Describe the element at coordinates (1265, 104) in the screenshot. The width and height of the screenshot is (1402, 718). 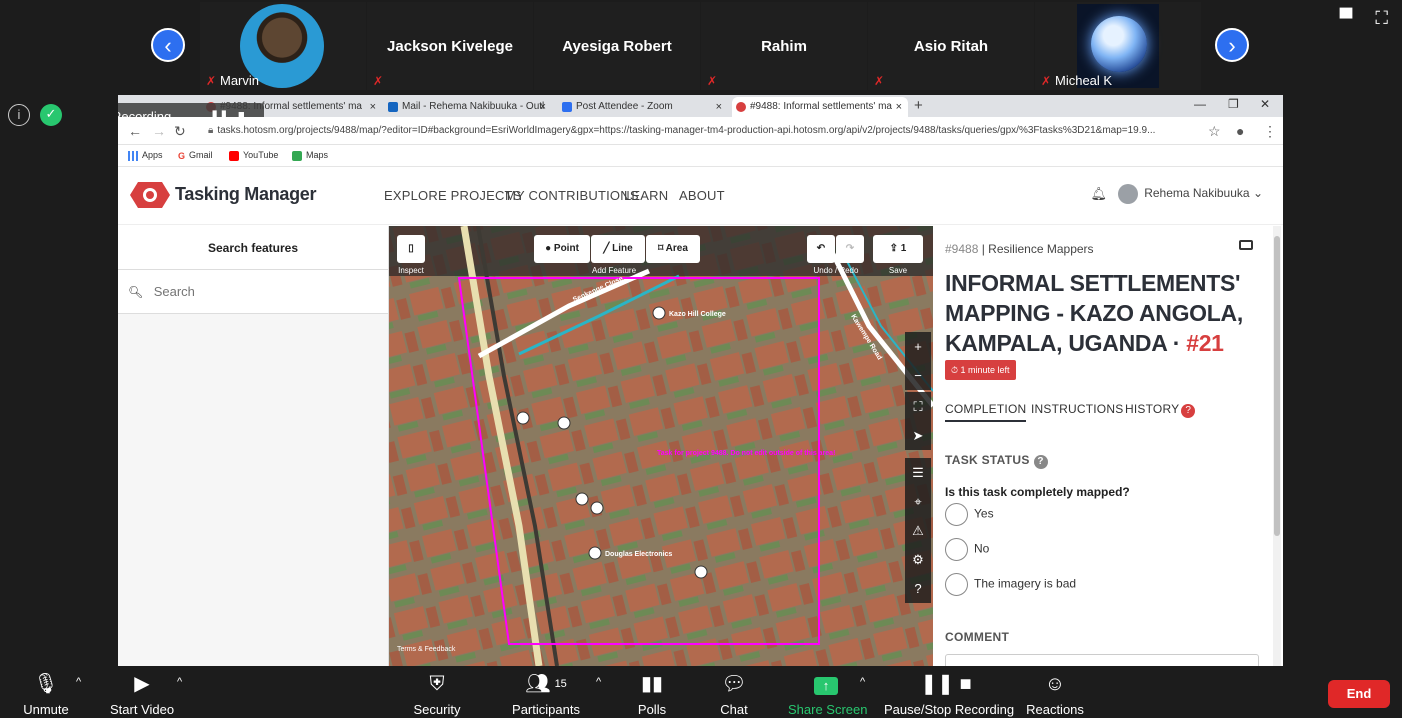
I see `close-window-icon: ✕` at that location.